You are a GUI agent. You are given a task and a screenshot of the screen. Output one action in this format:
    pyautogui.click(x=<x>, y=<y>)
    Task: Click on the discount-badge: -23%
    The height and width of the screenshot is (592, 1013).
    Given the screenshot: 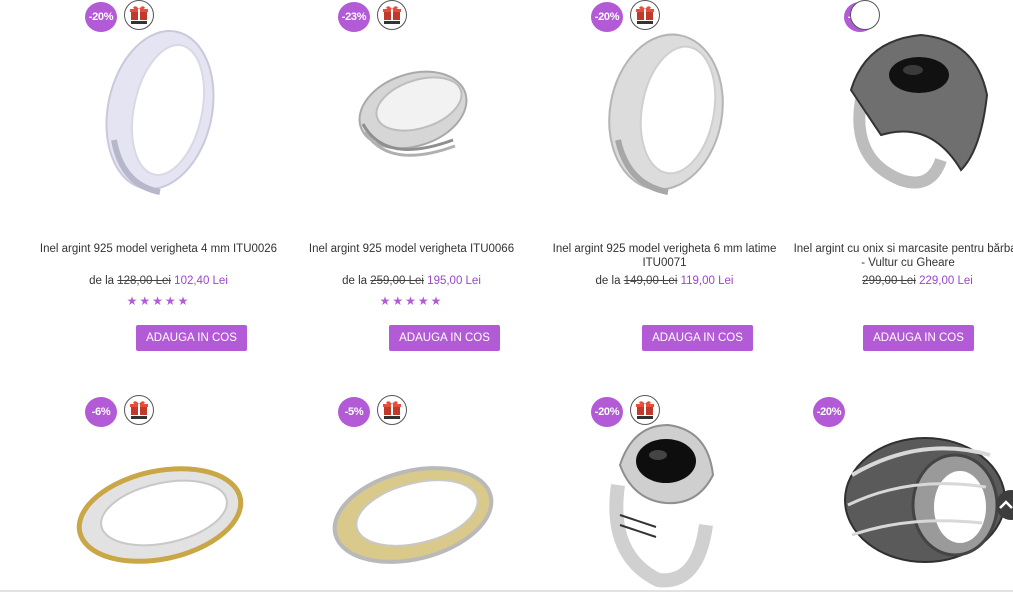 What is the action you would take?
    pyautogui.click(x=354, y=17)
    